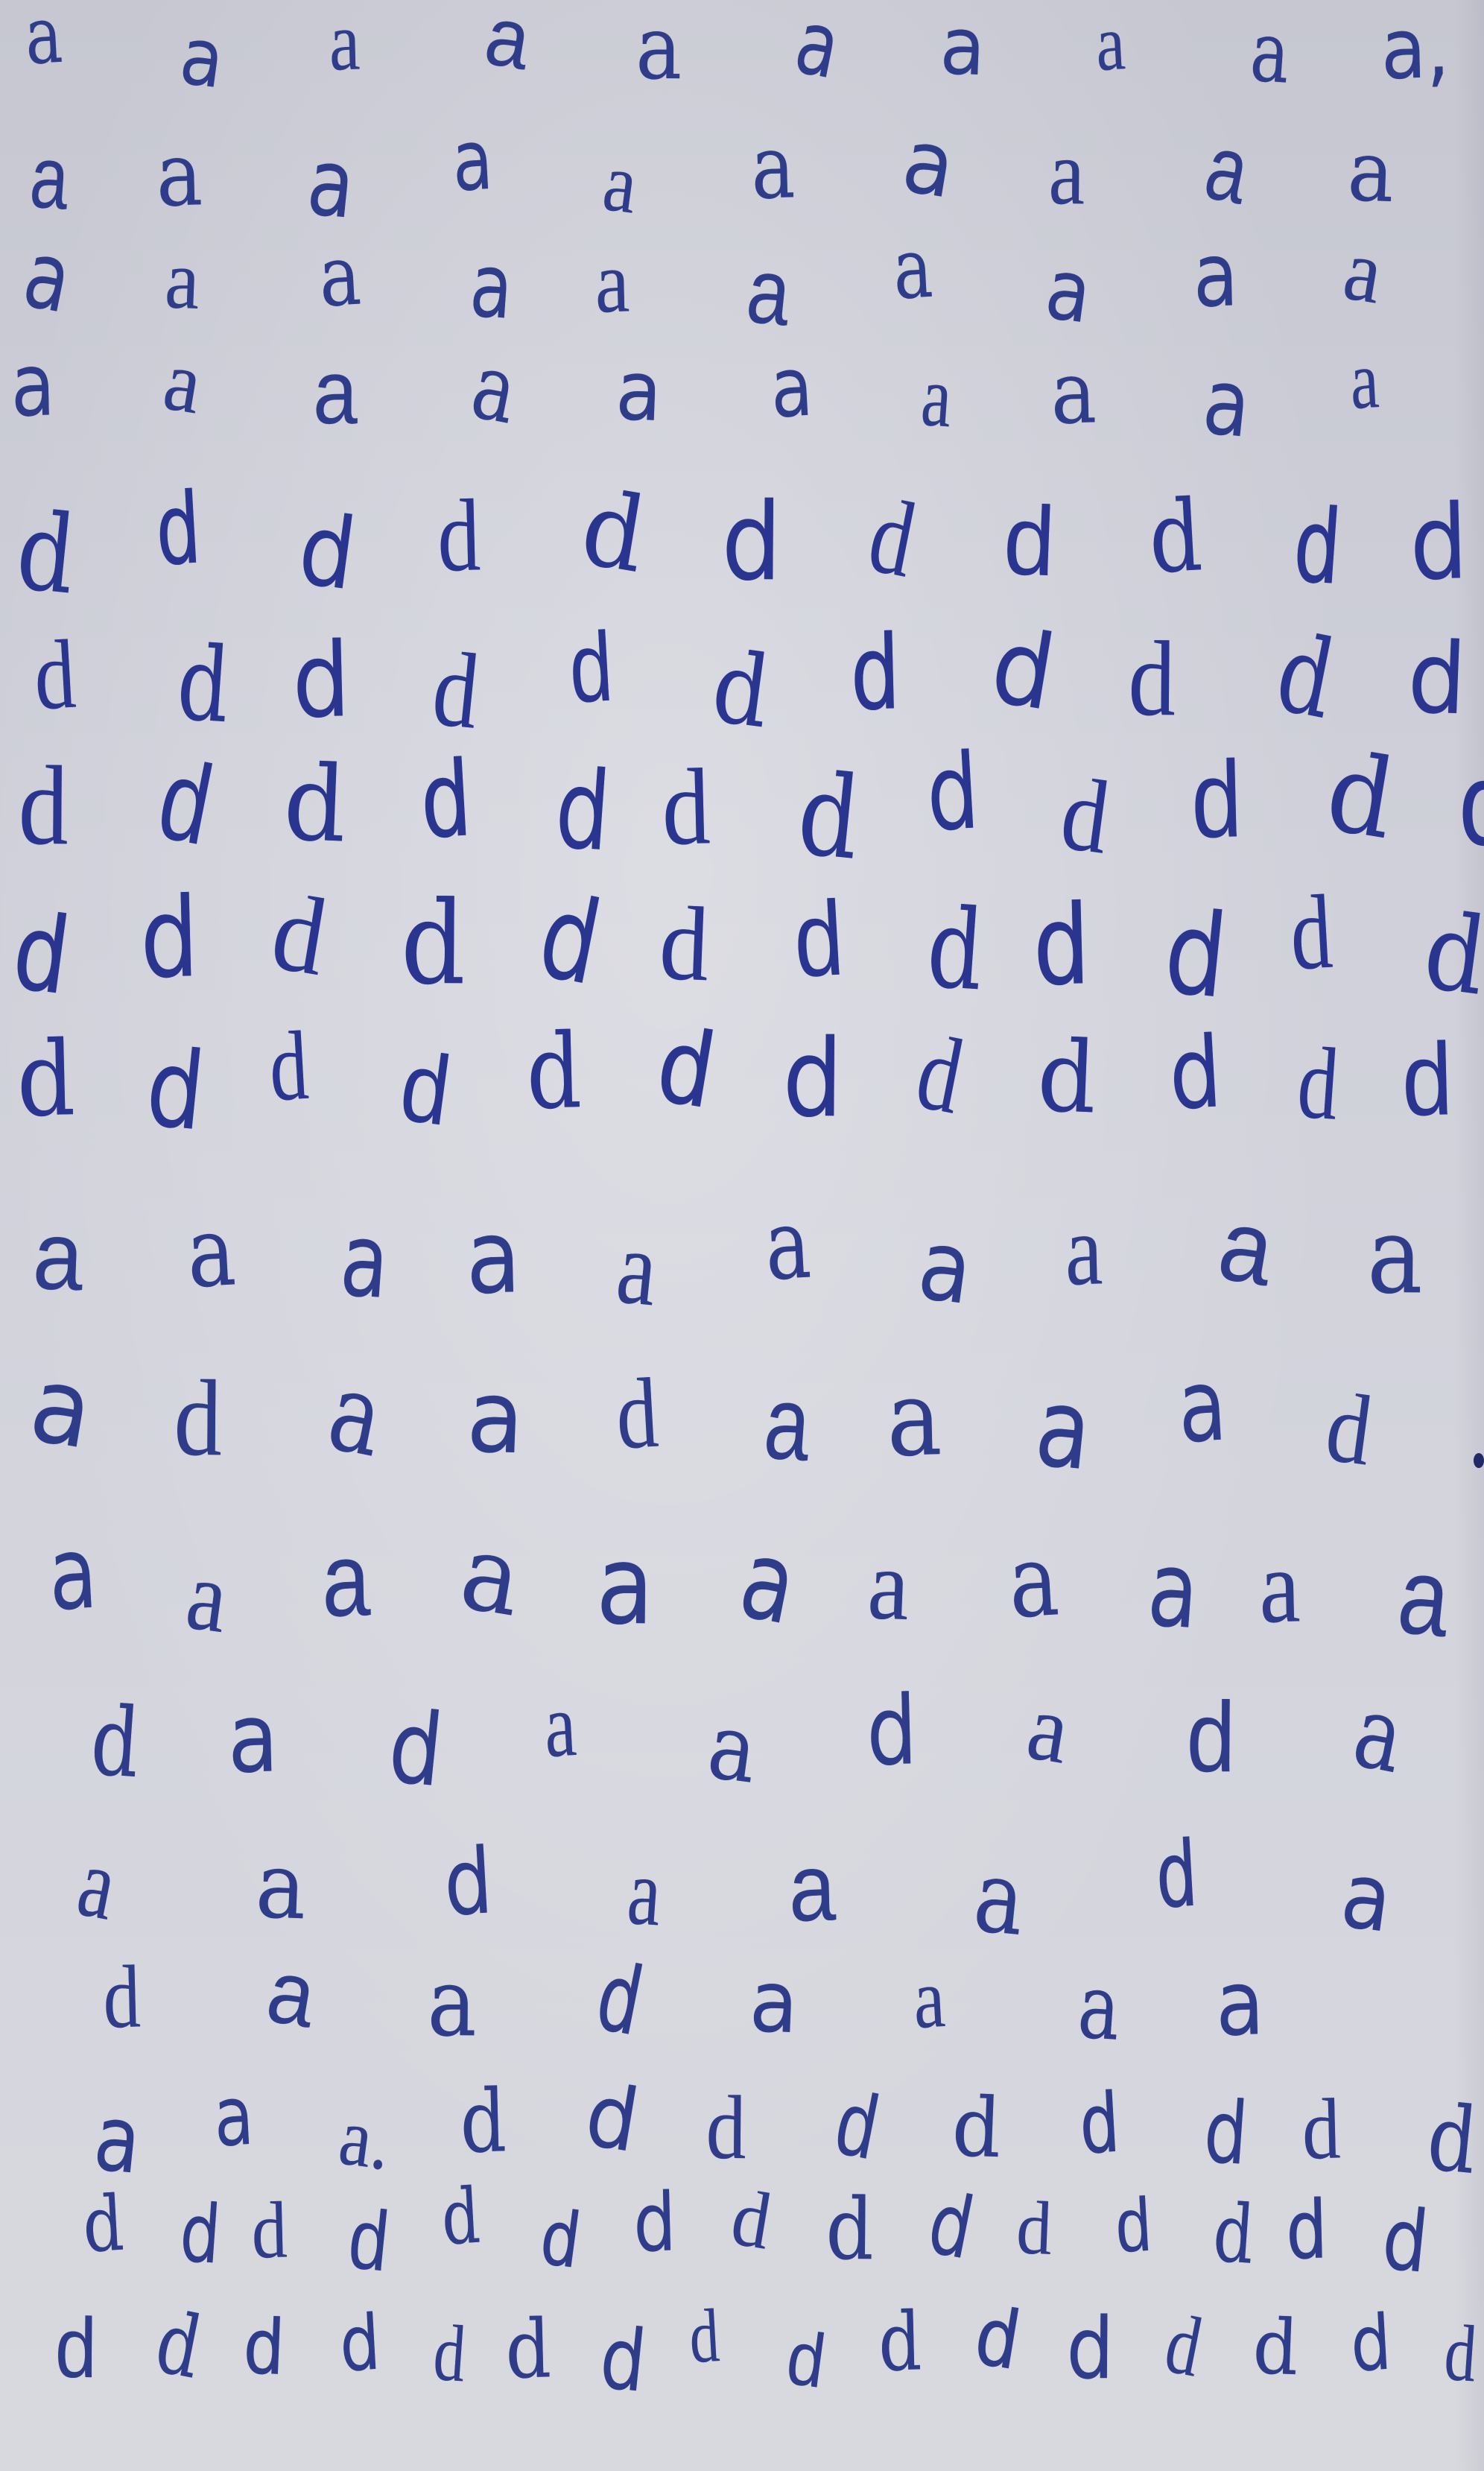  What do you see at coordinates (1479, 1460) in the screenshot?
I see `ink-dot-mark` at bounding box center [1479, 1460].